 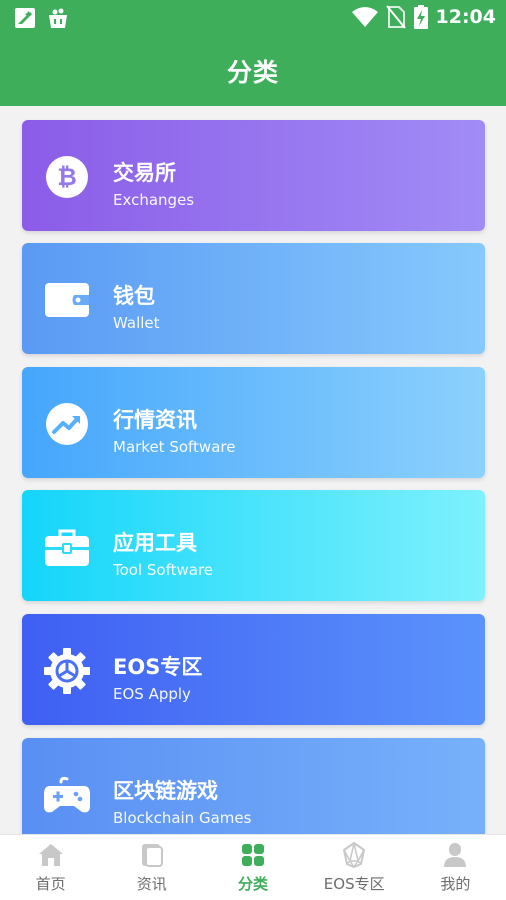 What do you see at coordinates (151, 867) in the screenshot?
I see `tab-news: 资讯` at bounding box center [151, 867].